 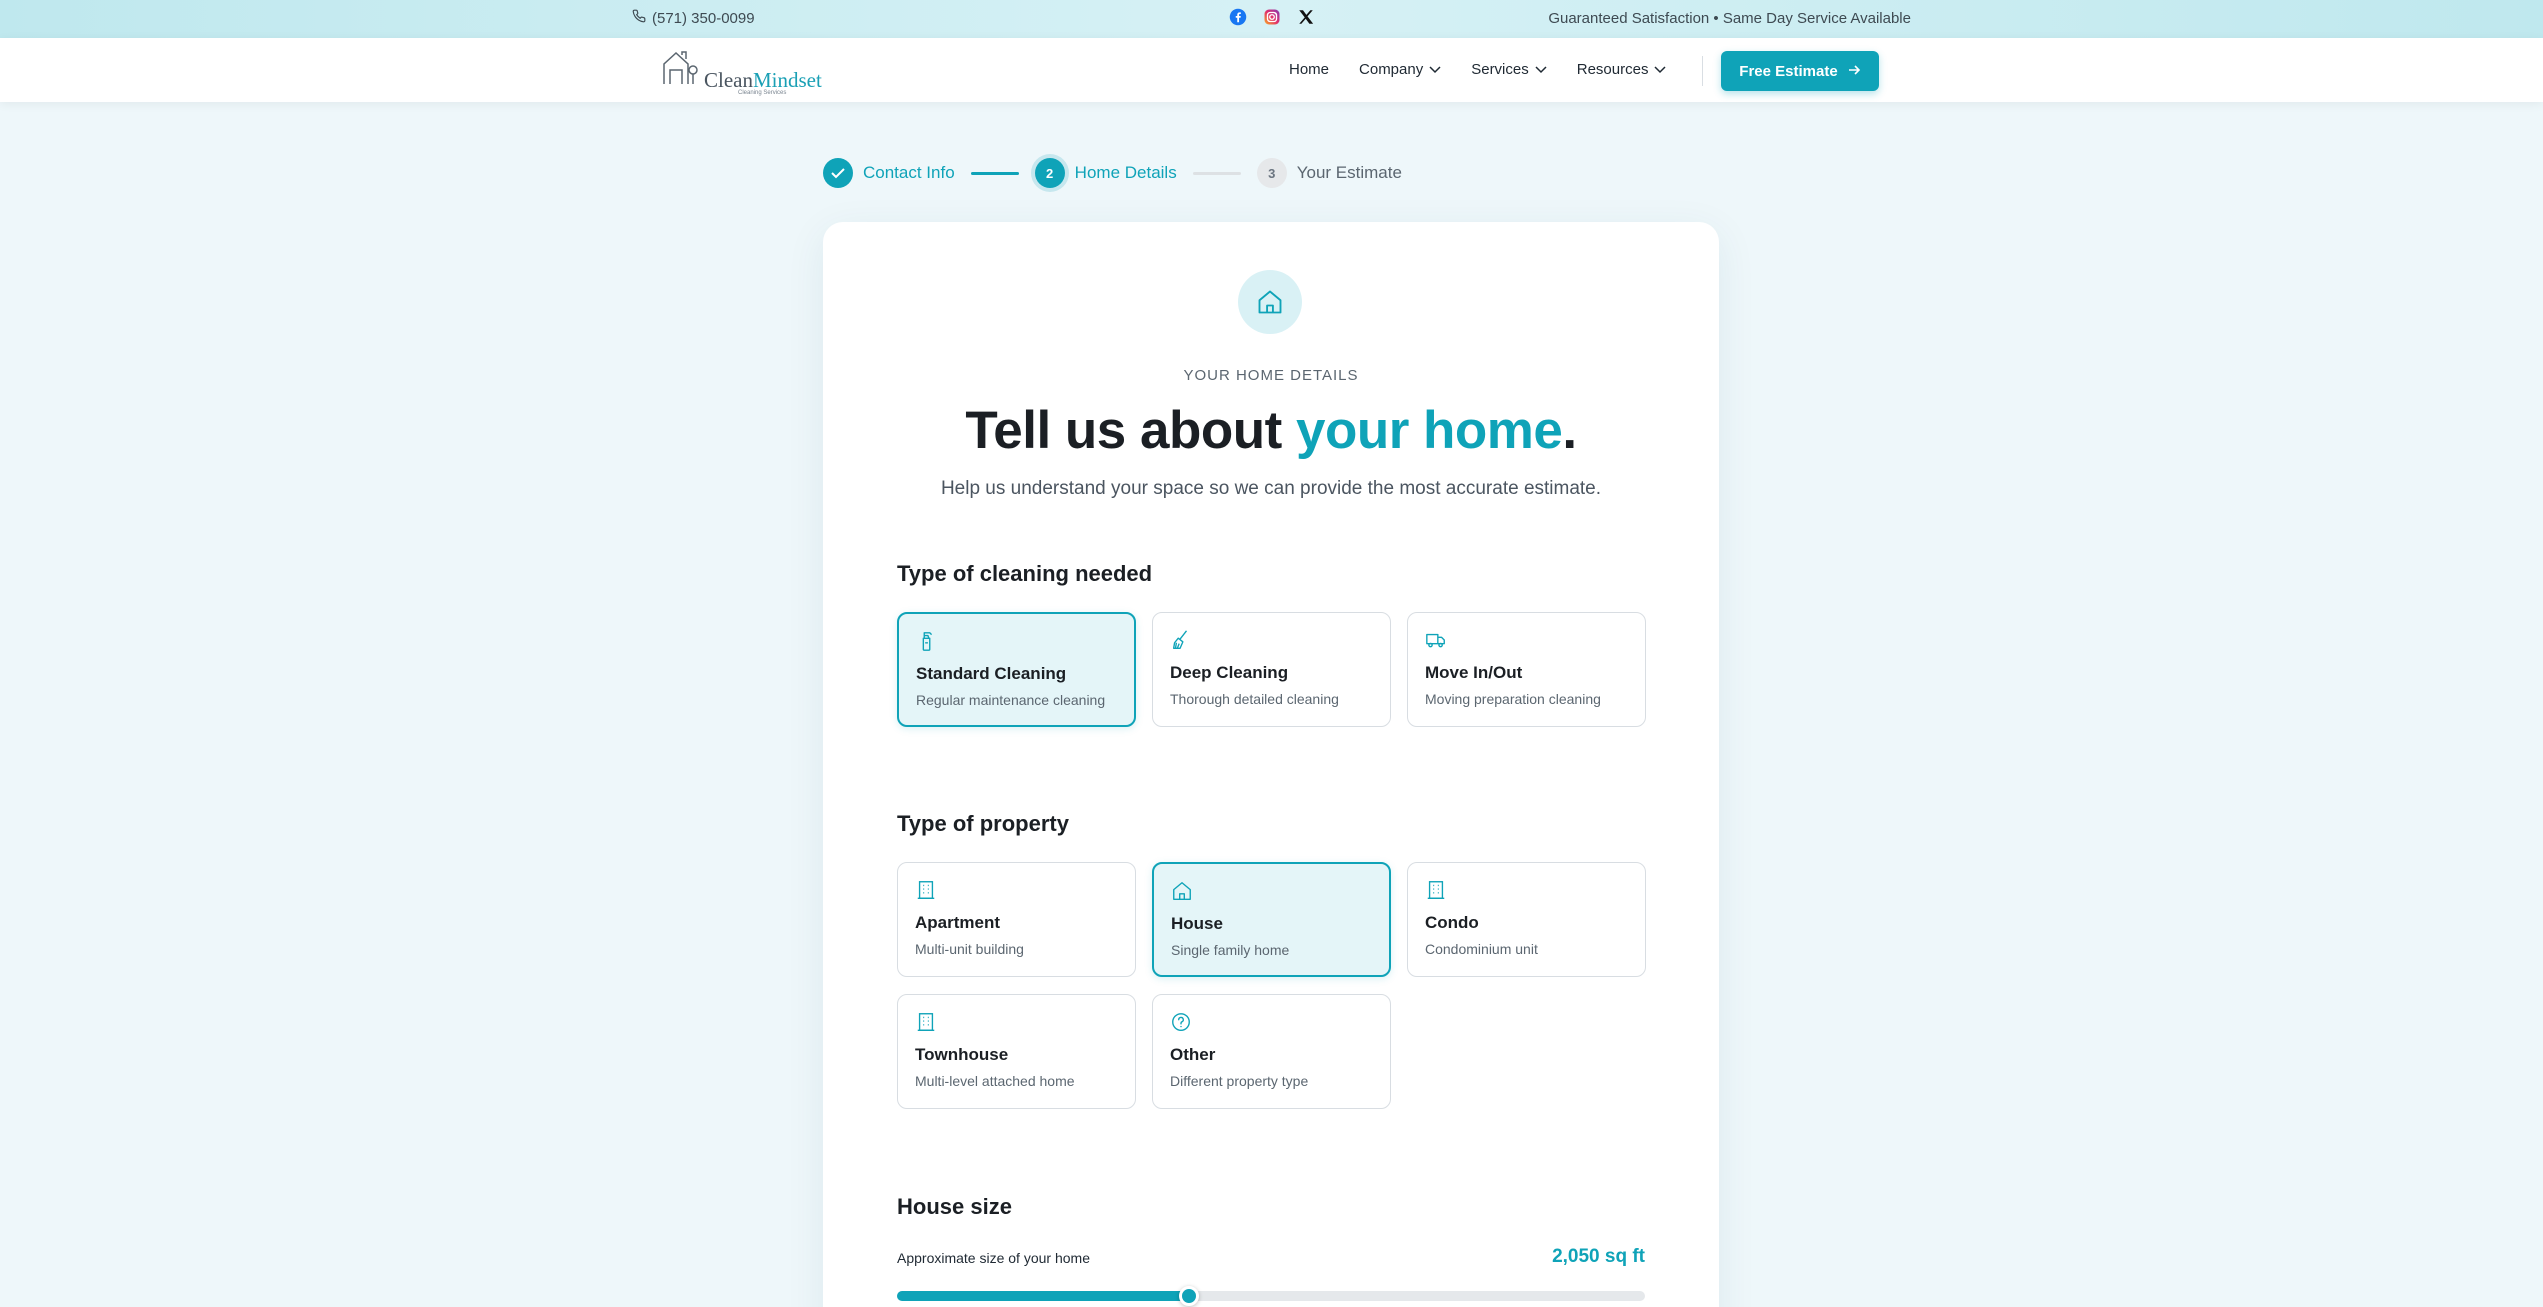 I want to click on step-2-label: Home Details, so click(x=1125, y=172).